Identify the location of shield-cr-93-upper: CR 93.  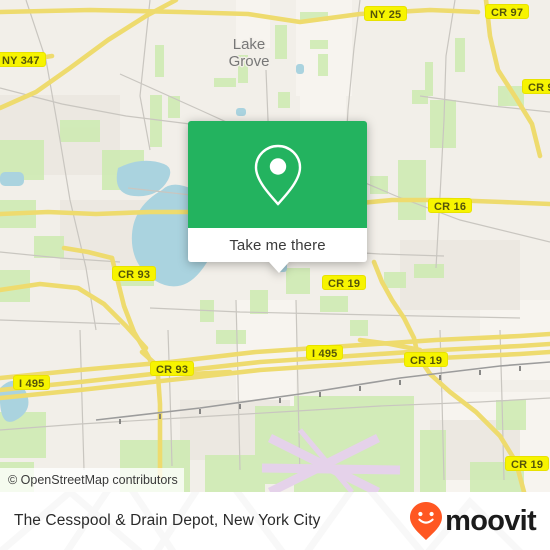
(134, 273).